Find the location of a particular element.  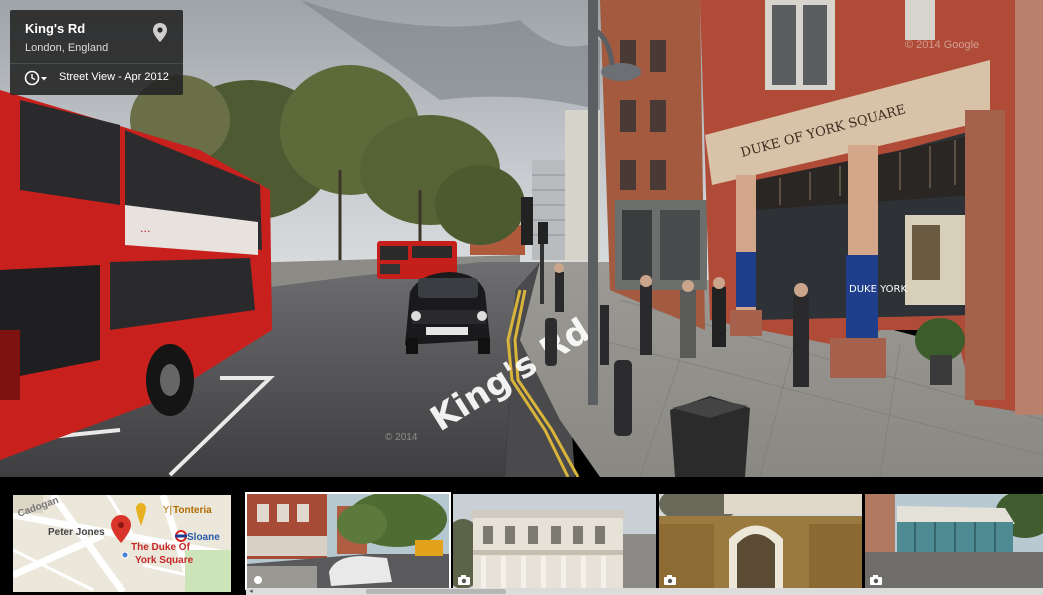

scrollbar-thumb is located at coordinates (436, 591).